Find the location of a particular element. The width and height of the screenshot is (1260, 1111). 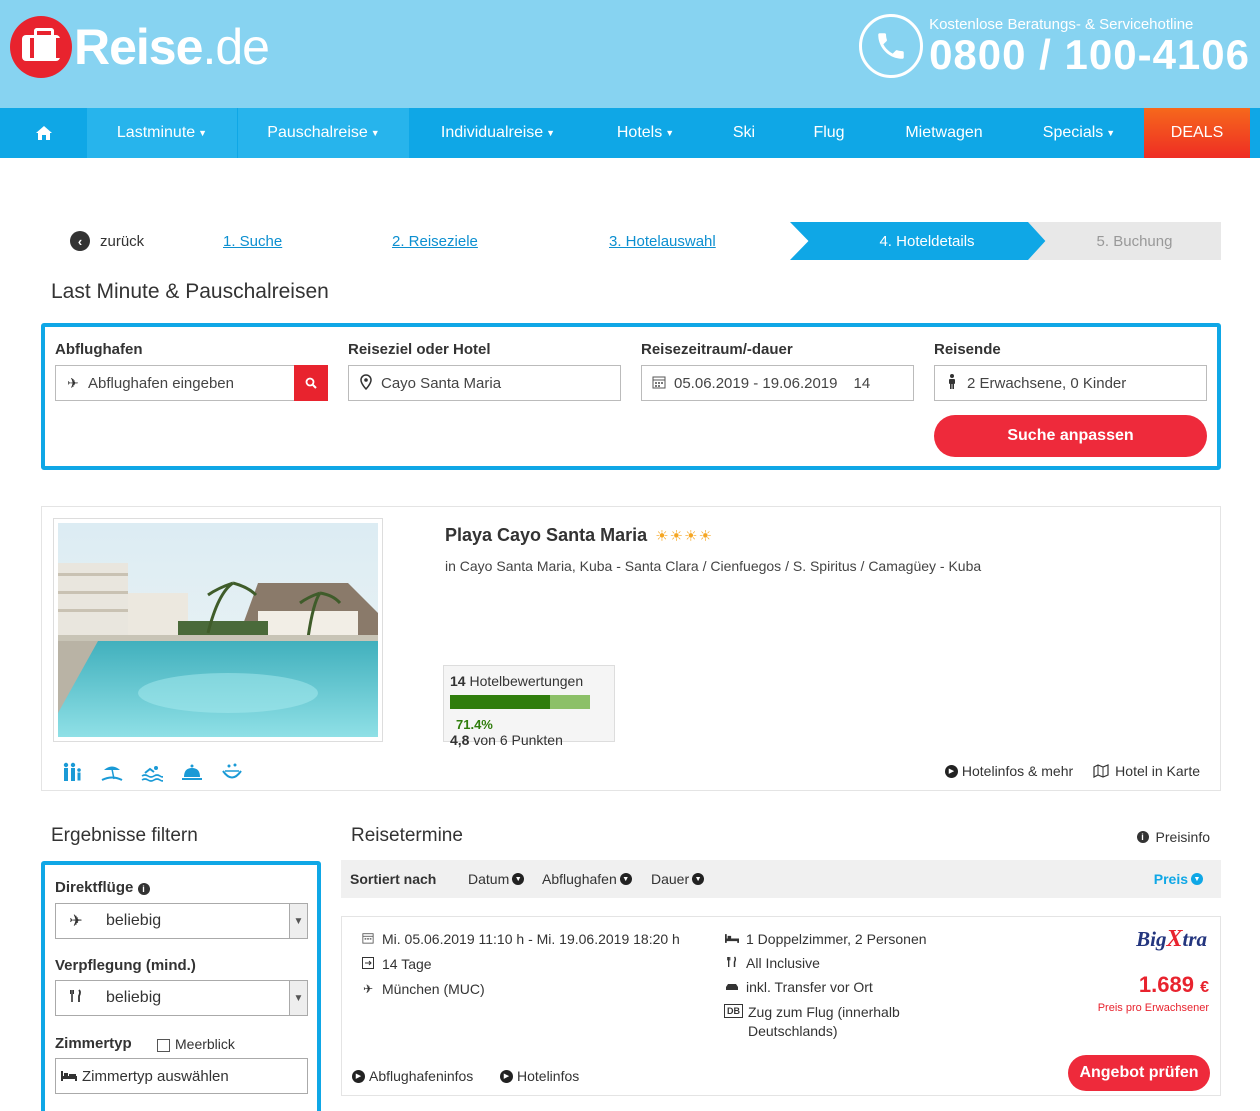

search-icon-button is located at coordinates (311, 383).